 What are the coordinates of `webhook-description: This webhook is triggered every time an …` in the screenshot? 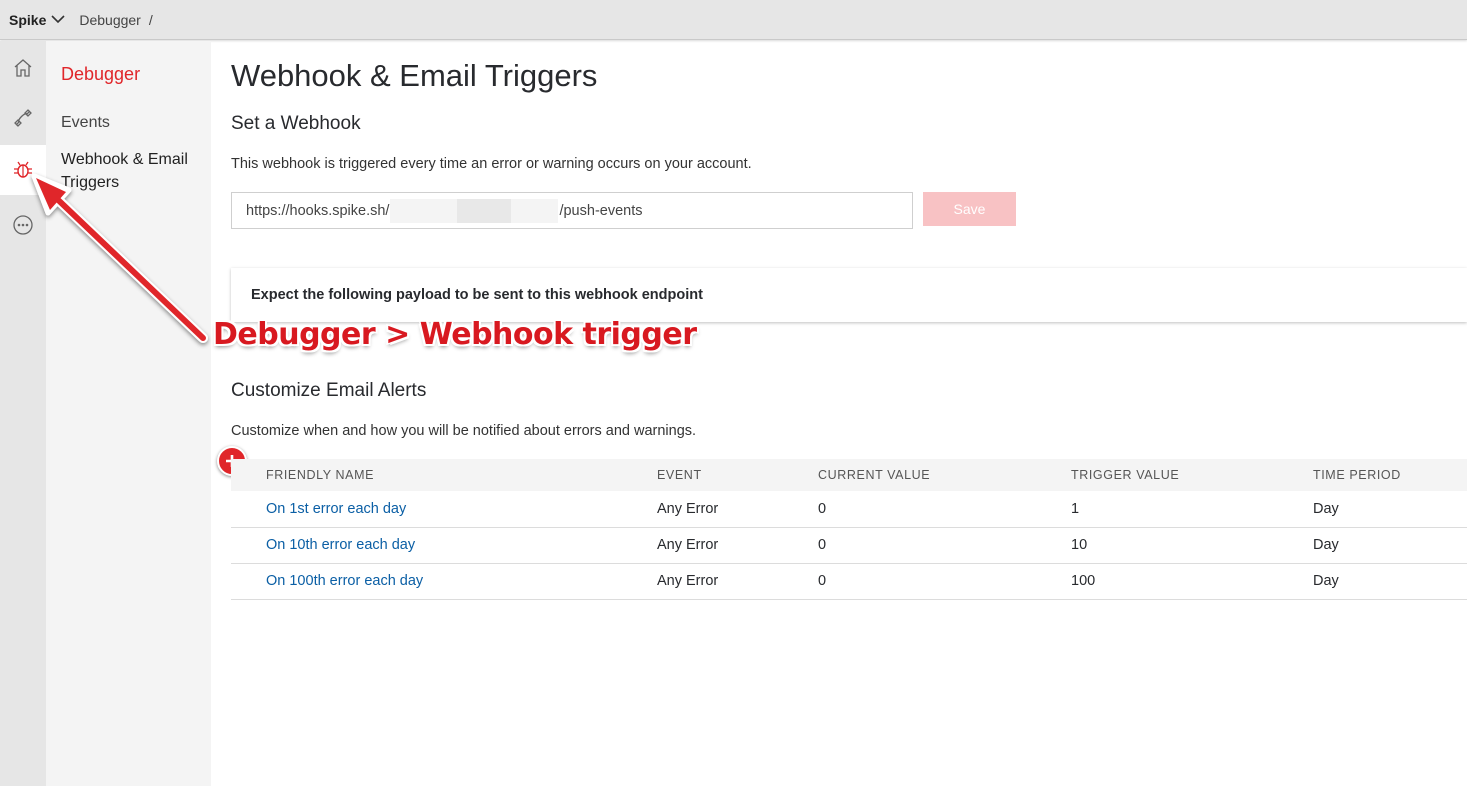 It's located at (491, 164).